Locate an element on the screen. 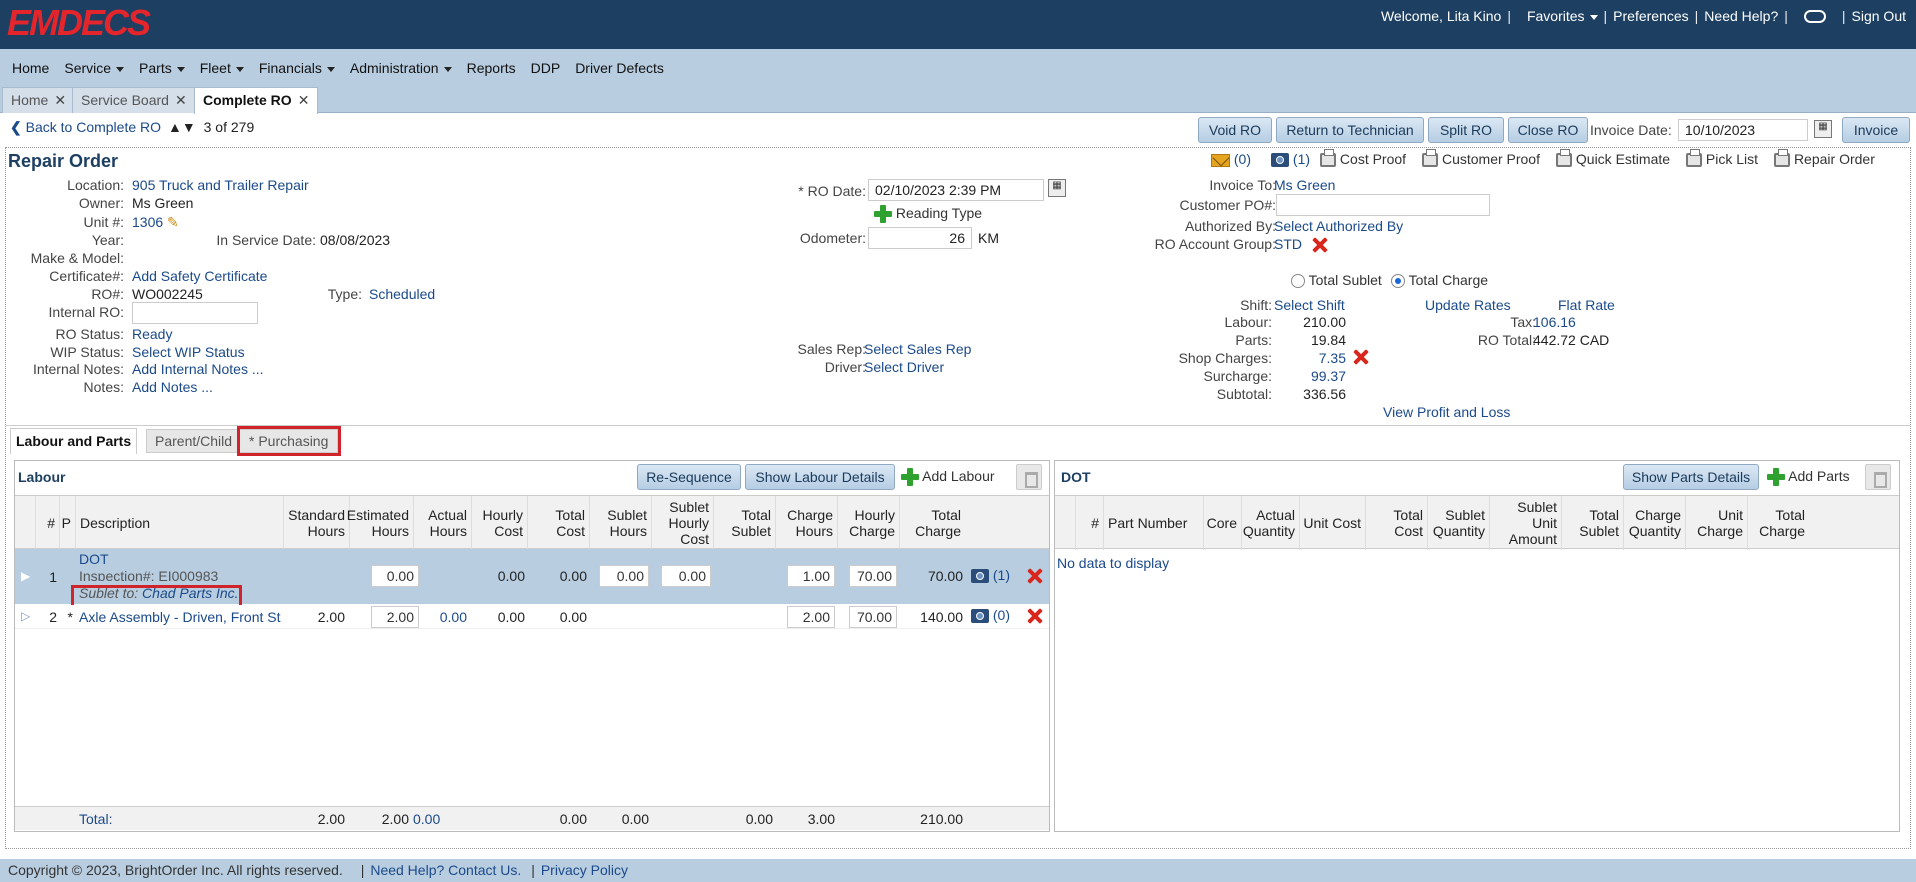 This screenshot has width=1916, height=882. col-p: P is located at coordinates (67, 523).